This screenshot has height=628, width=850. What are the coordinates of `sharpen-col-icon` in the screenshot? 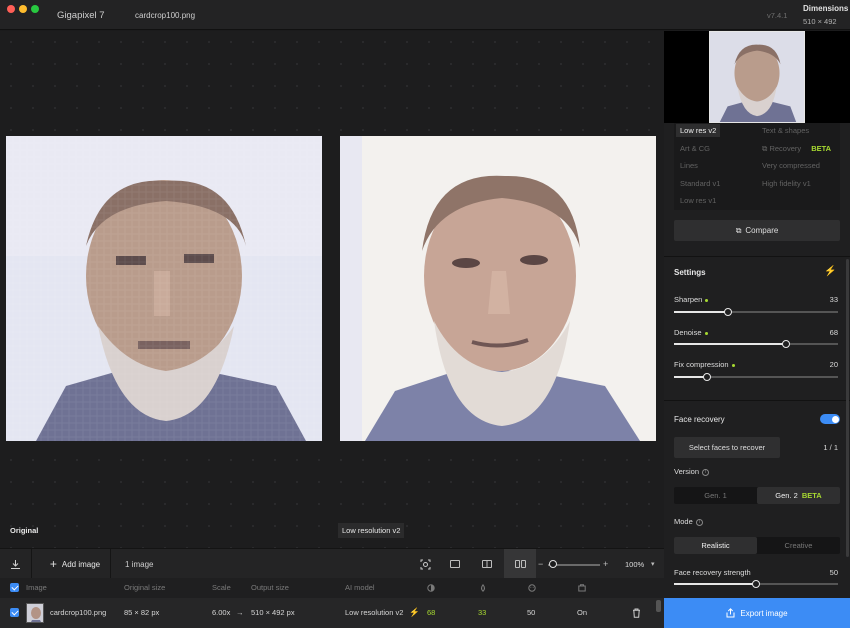 It's located at (431, 588).